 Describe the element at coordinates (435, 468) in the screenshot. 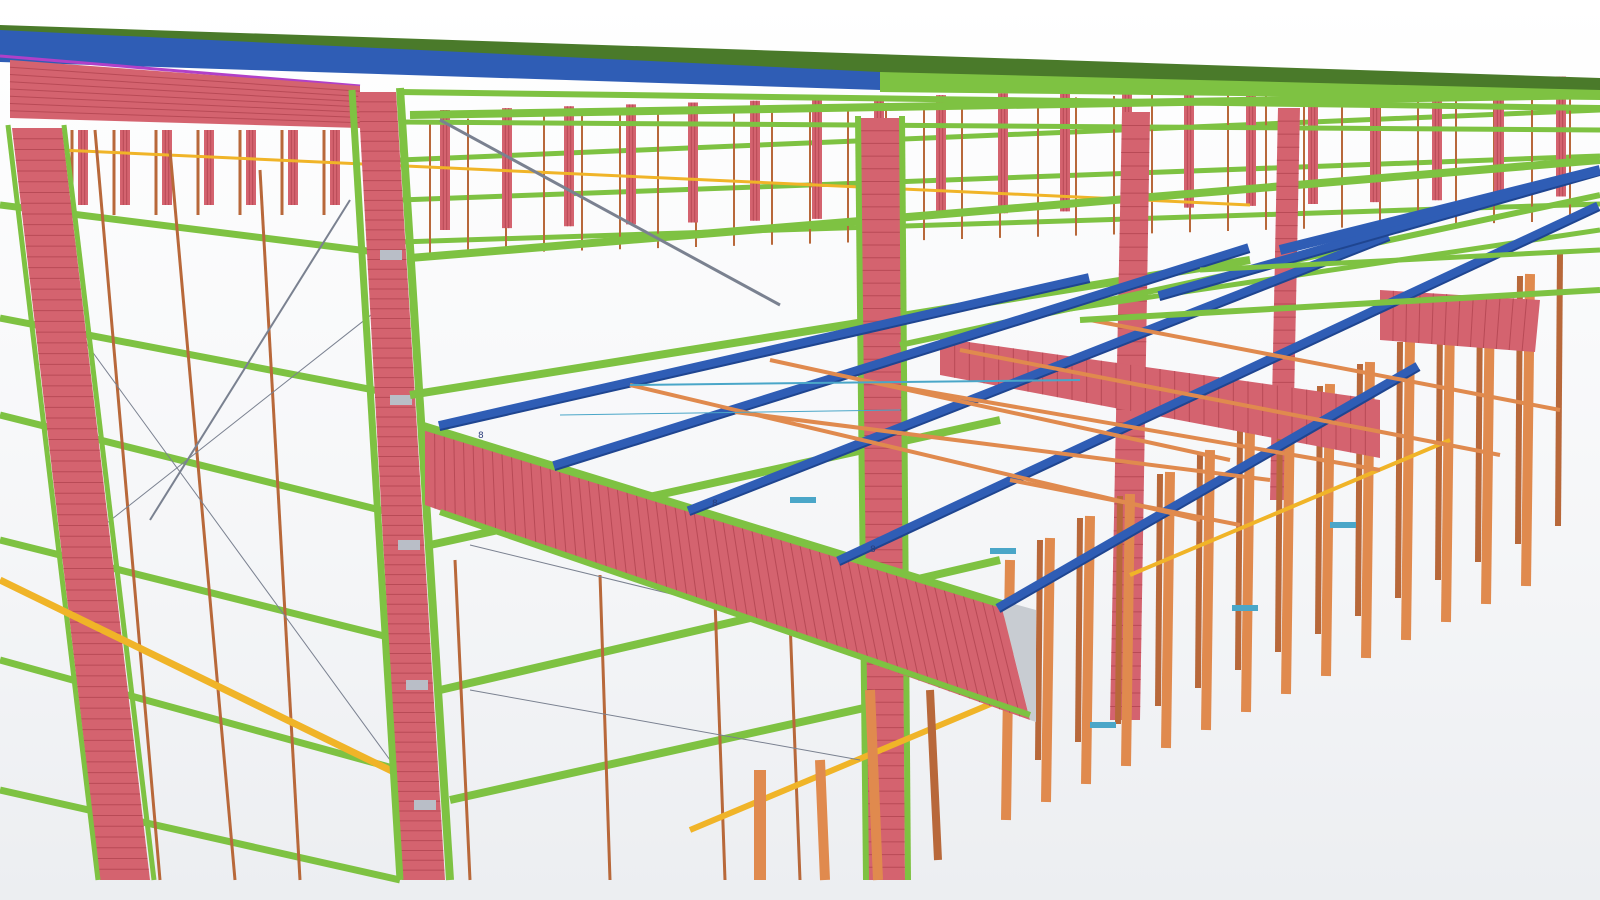

I see `cladding-rib` at that location.